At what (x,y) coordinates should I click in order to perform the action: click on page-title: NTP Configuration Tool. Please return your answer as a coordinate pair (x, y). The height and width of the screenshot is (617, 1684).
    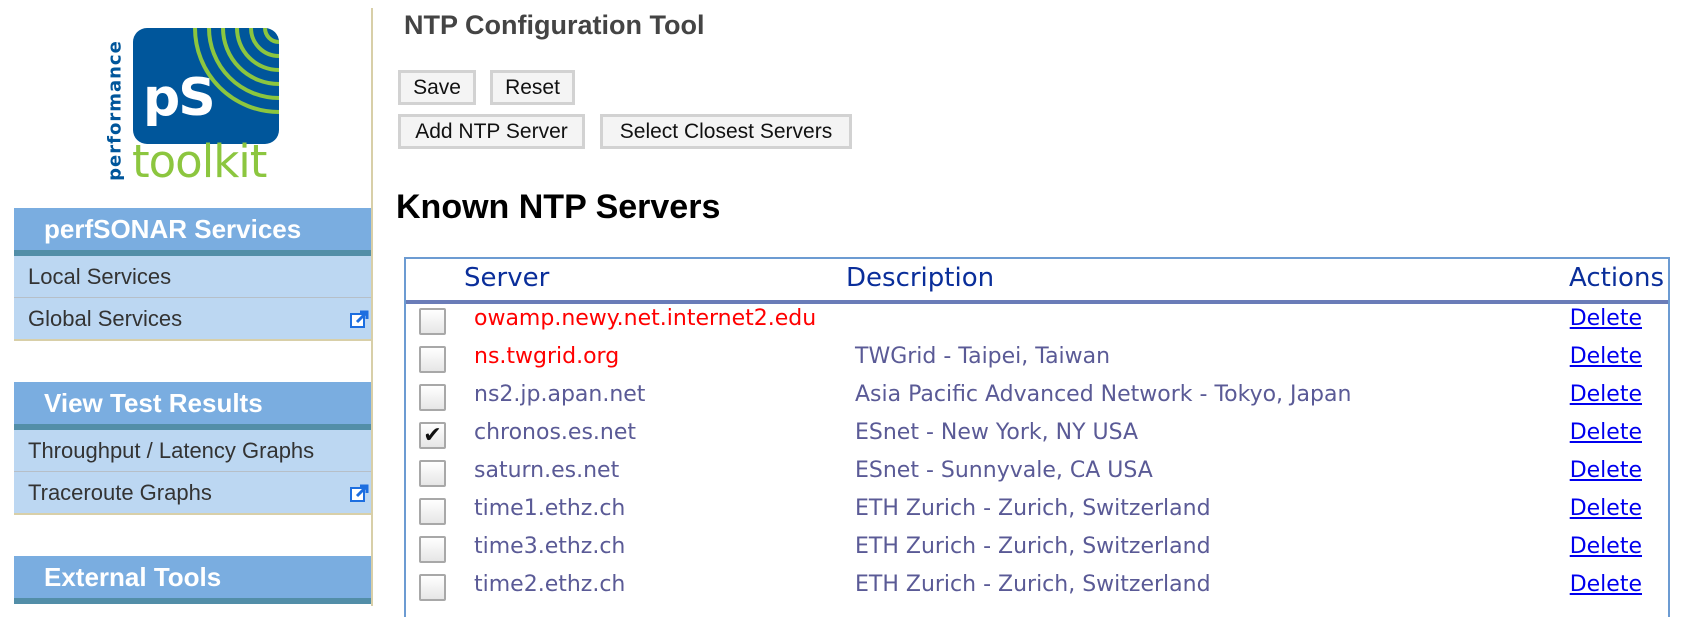
    Looking at the image, I should click on (554, 25).